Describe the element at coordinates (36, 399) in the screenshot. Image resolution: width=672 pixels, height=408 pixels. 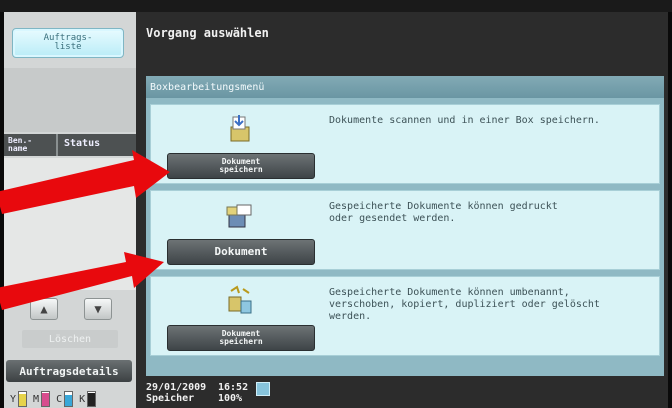
I see `toner-label: M` at that location.